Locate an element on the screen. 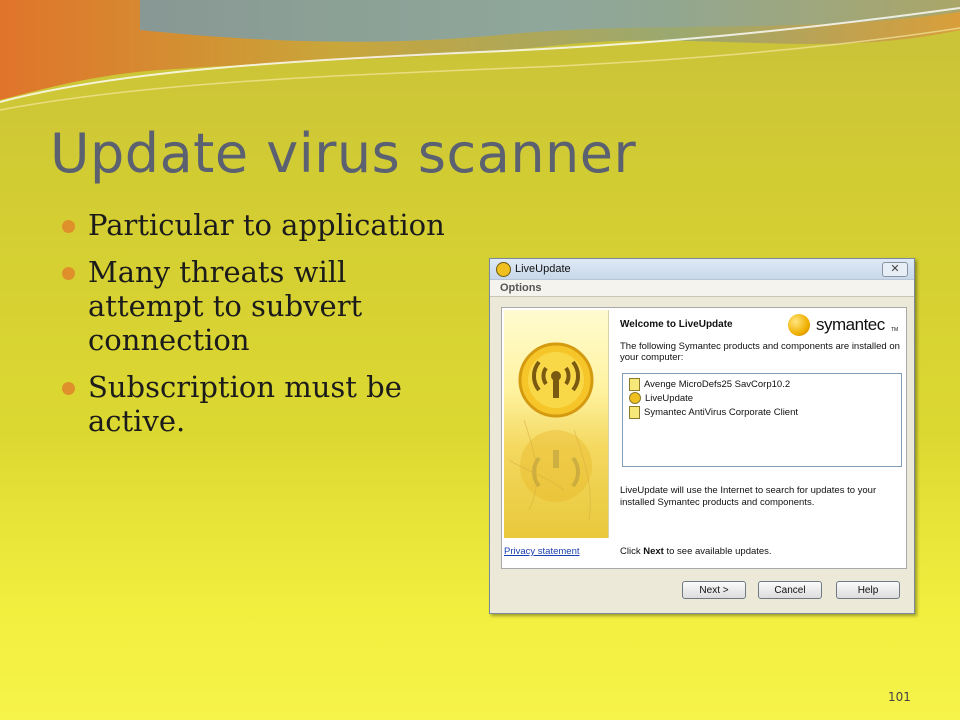  list-item-label: Avenge MicroDefs25 SavCorp10.2 is located at coordinates (717, 385).